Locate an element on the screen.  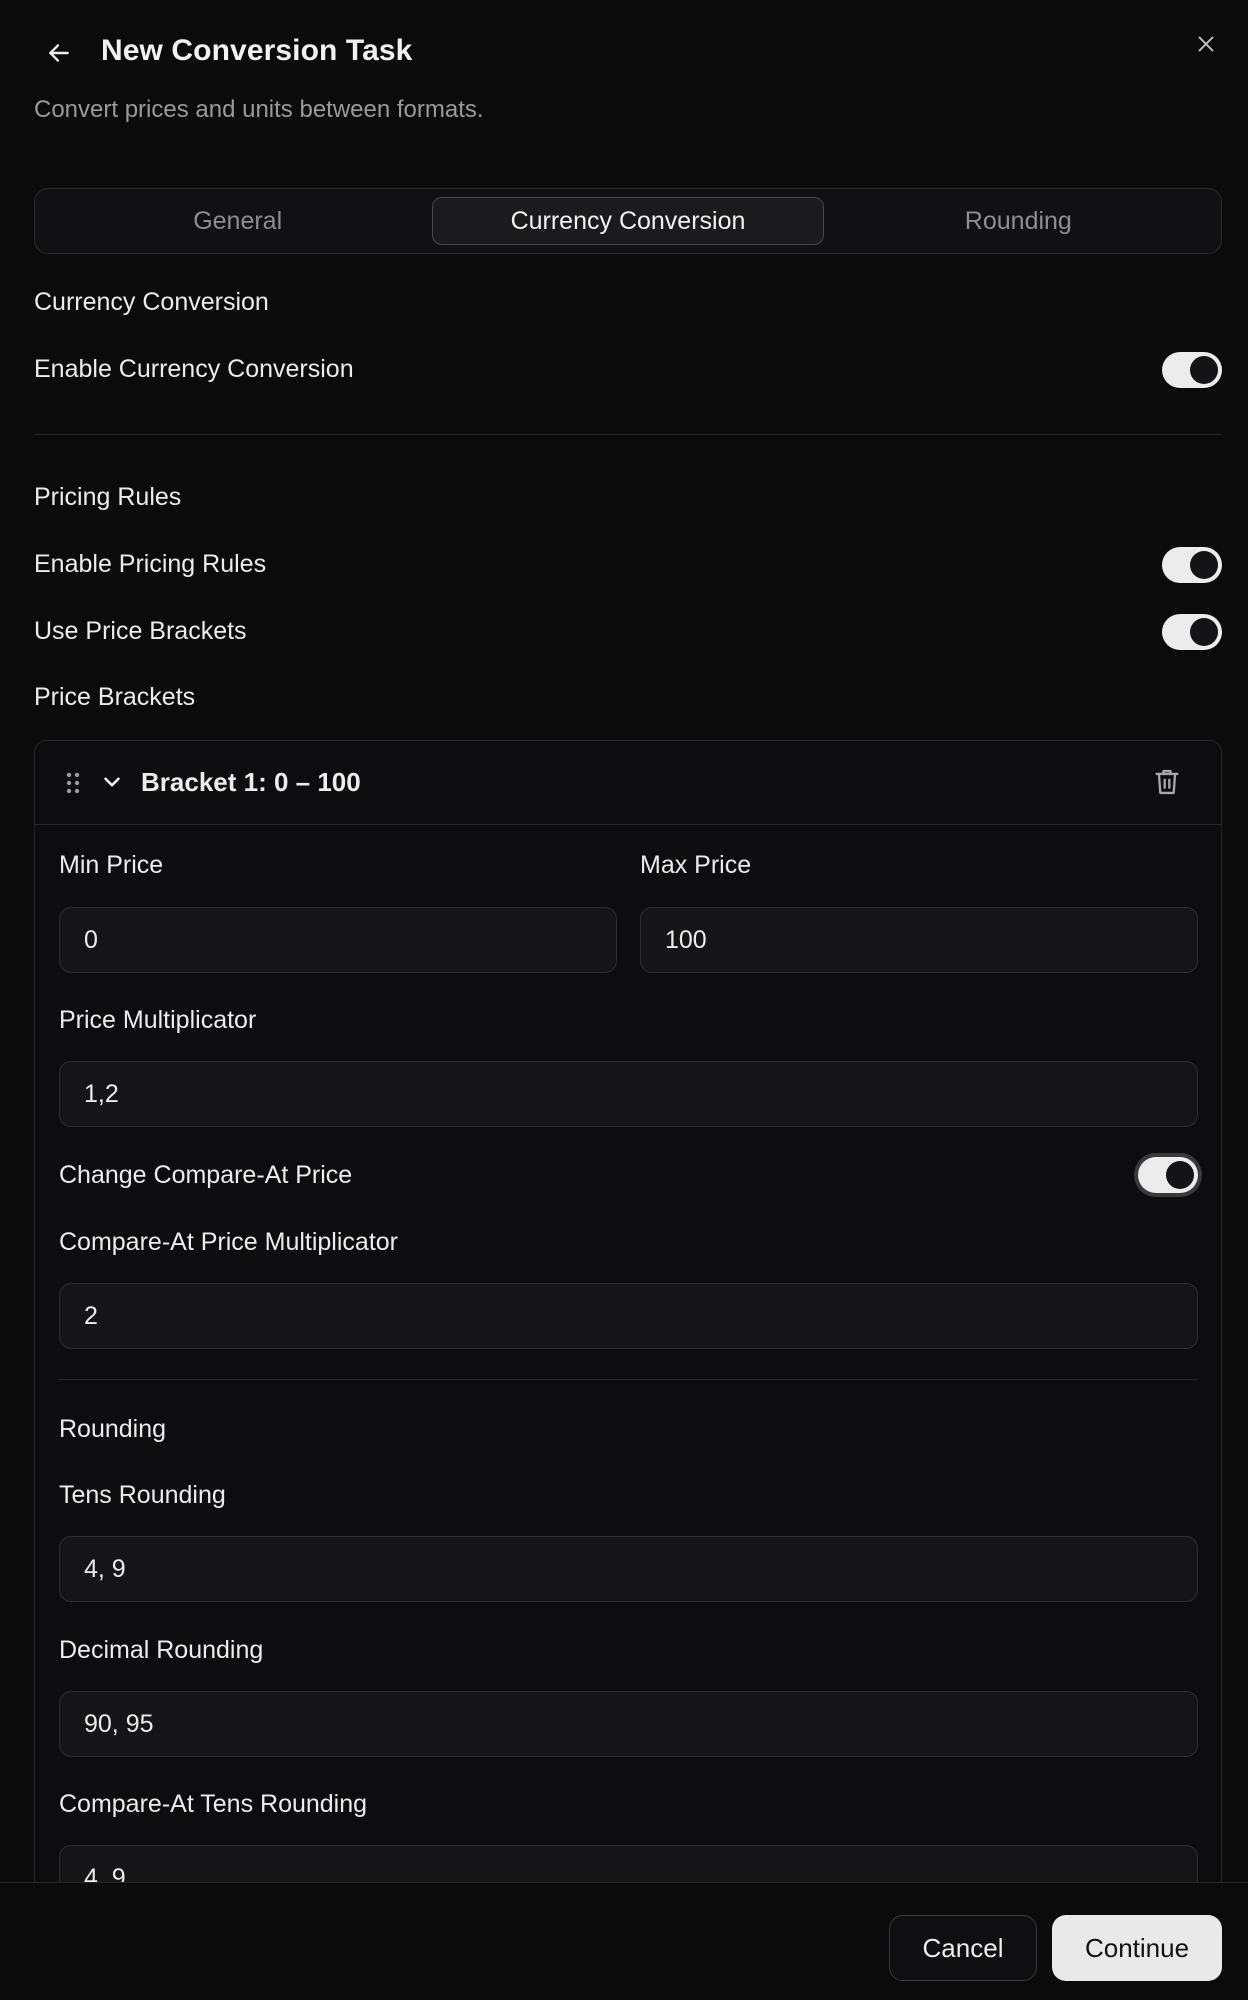
tab-currency-conversion: Currency Conversion is located at coordinates (628, 221).